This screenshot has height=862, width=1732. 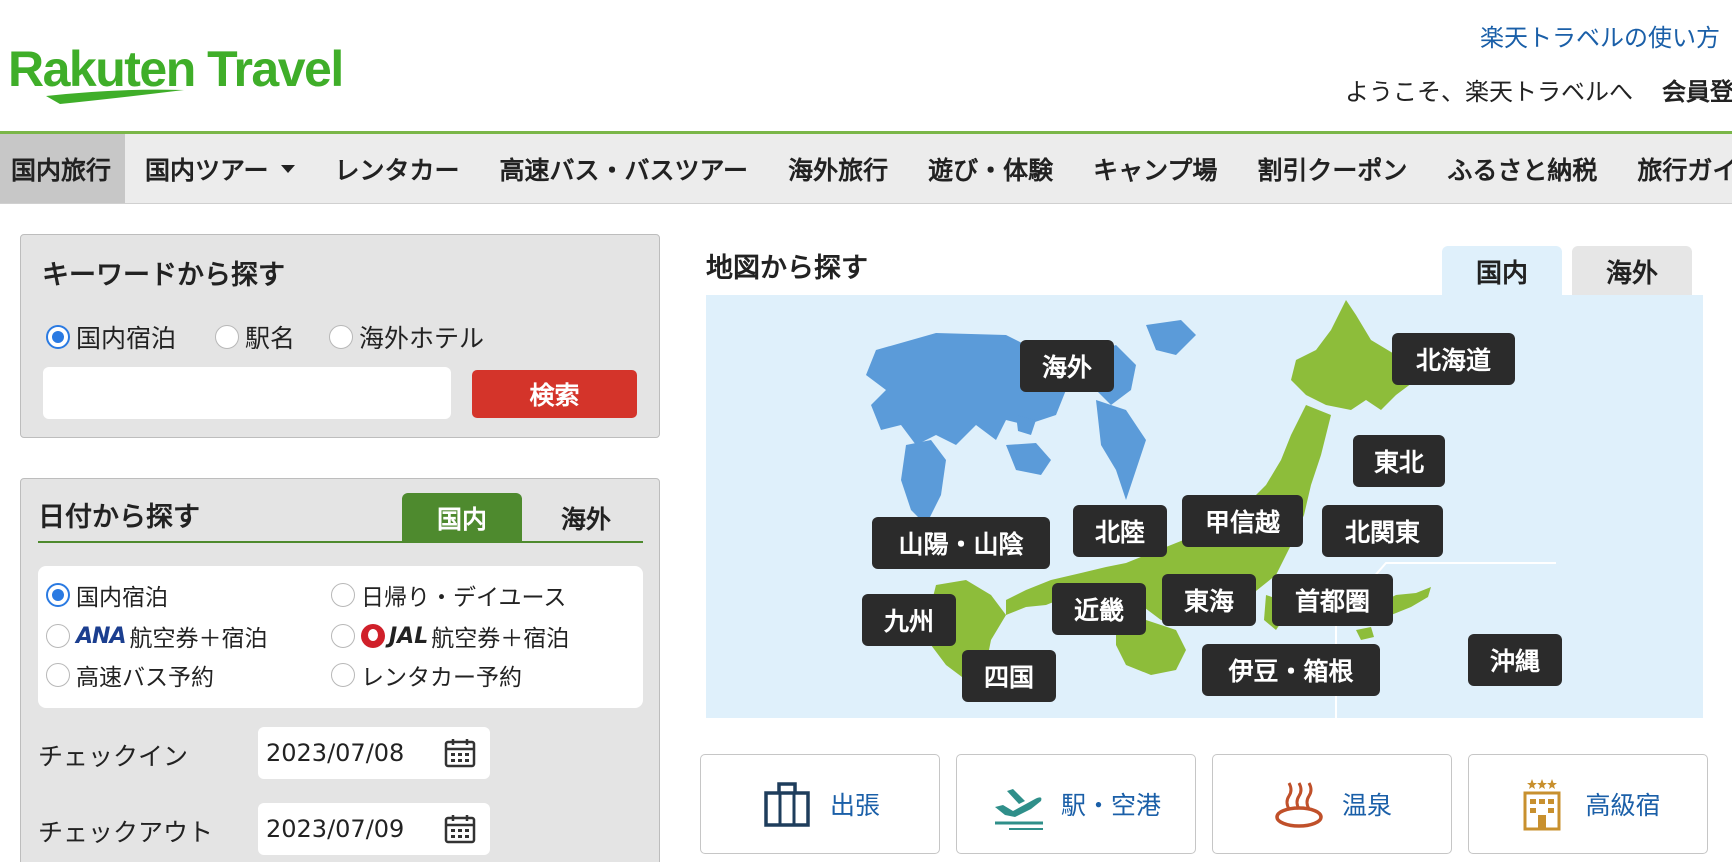 What do you see at coordinates (1522, 168) in the screenshot?
I see `nav-furusato: ふるさと納税` at bounding box center [1522, 168].